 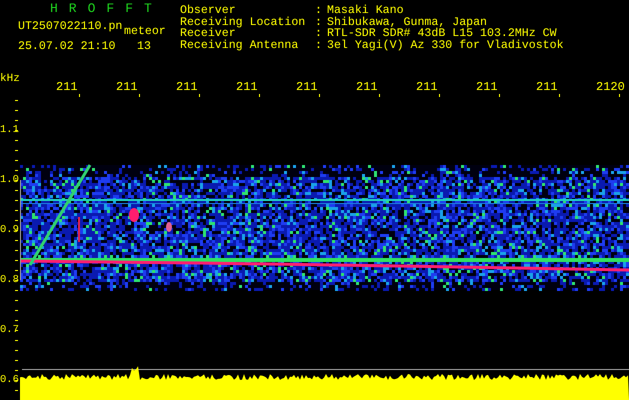 I want to click on field-value: Shibukawa, Gunma, Japan, so click(x=407, y=22).